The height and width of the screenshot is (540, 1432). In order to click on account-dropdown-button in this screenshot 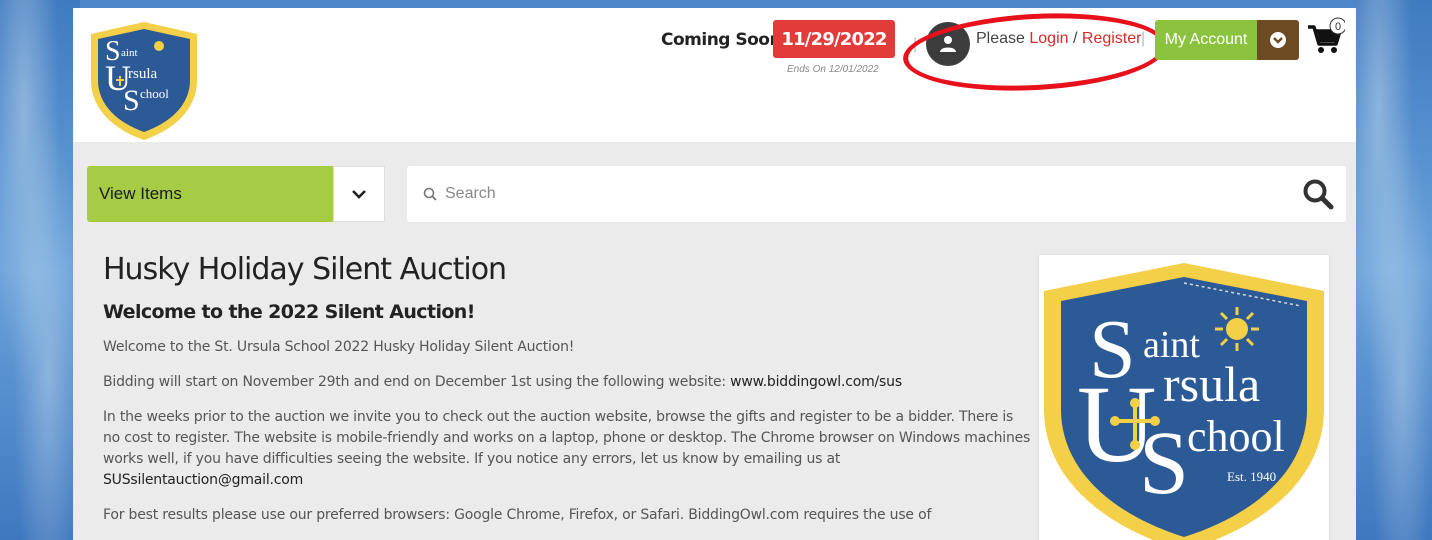, I will do `click(1278, 40)`.